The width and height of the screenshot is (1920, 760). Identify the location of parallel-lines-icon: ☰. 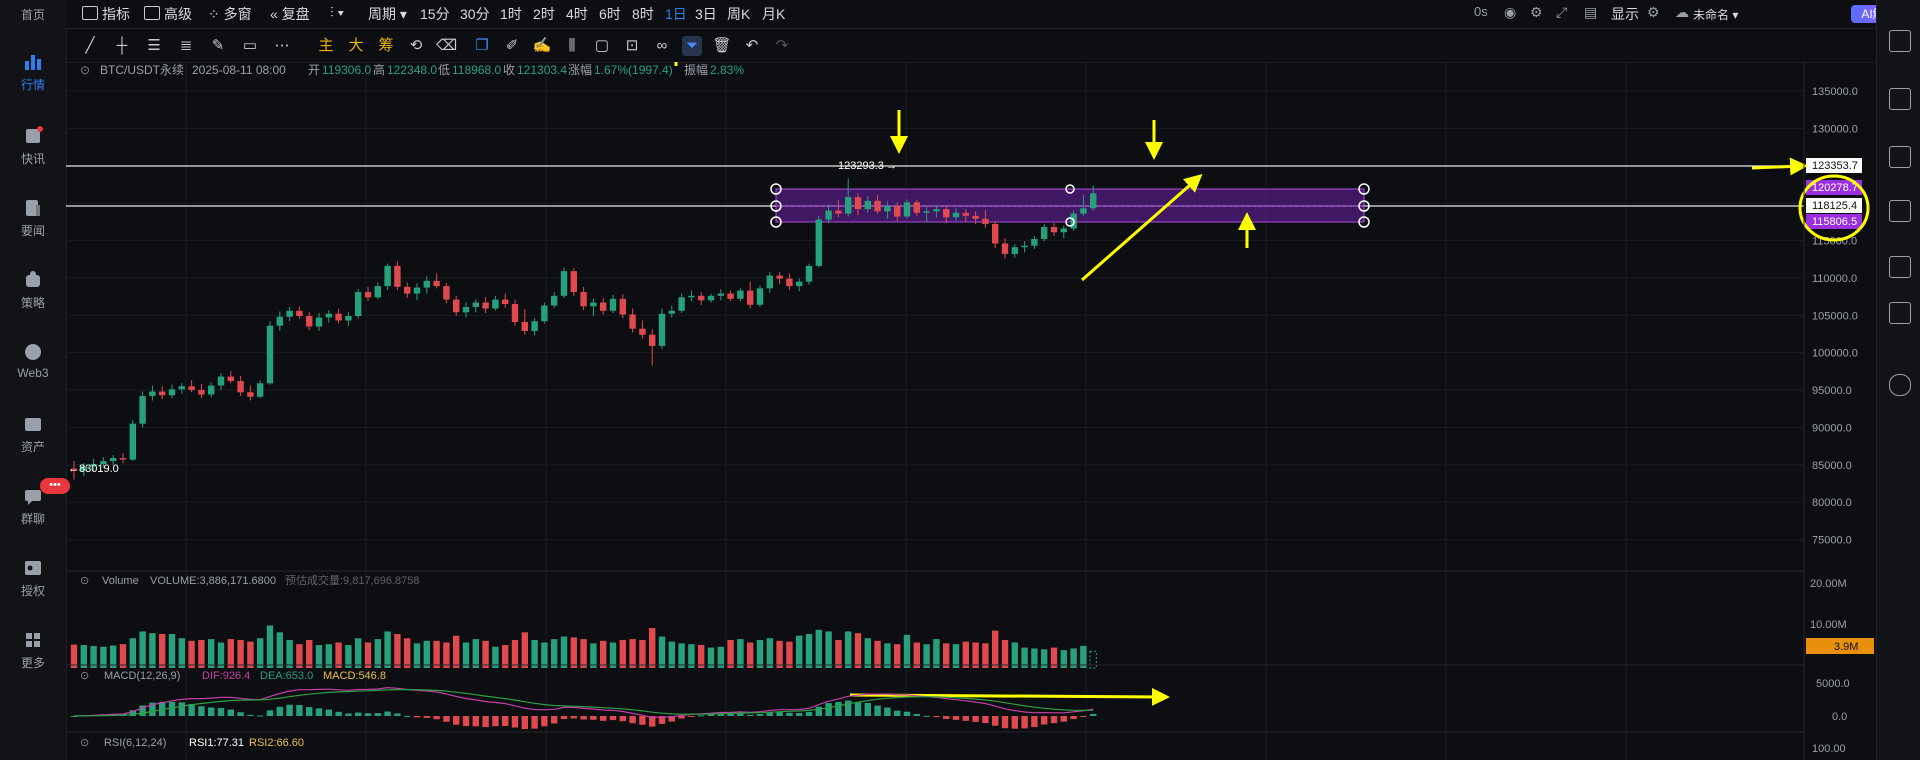
(154, 46).